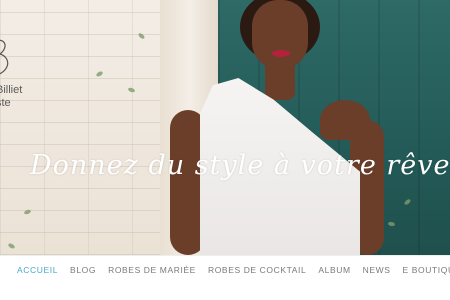 This screenshot has width=450, height=300. I want to click on nav-item-e-boutique: E BOUTIQUE, so click(426, 270).